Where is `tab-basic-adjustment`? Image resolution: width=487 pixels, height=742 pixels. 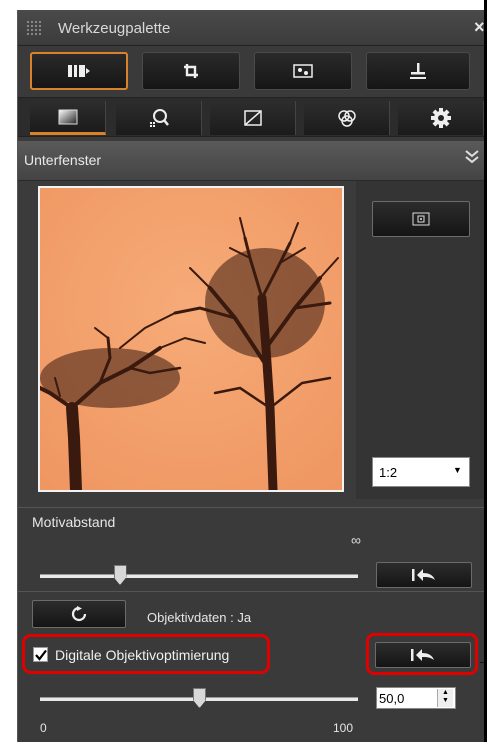 tab-basic-adjustment is located at coordinates (79, 71).